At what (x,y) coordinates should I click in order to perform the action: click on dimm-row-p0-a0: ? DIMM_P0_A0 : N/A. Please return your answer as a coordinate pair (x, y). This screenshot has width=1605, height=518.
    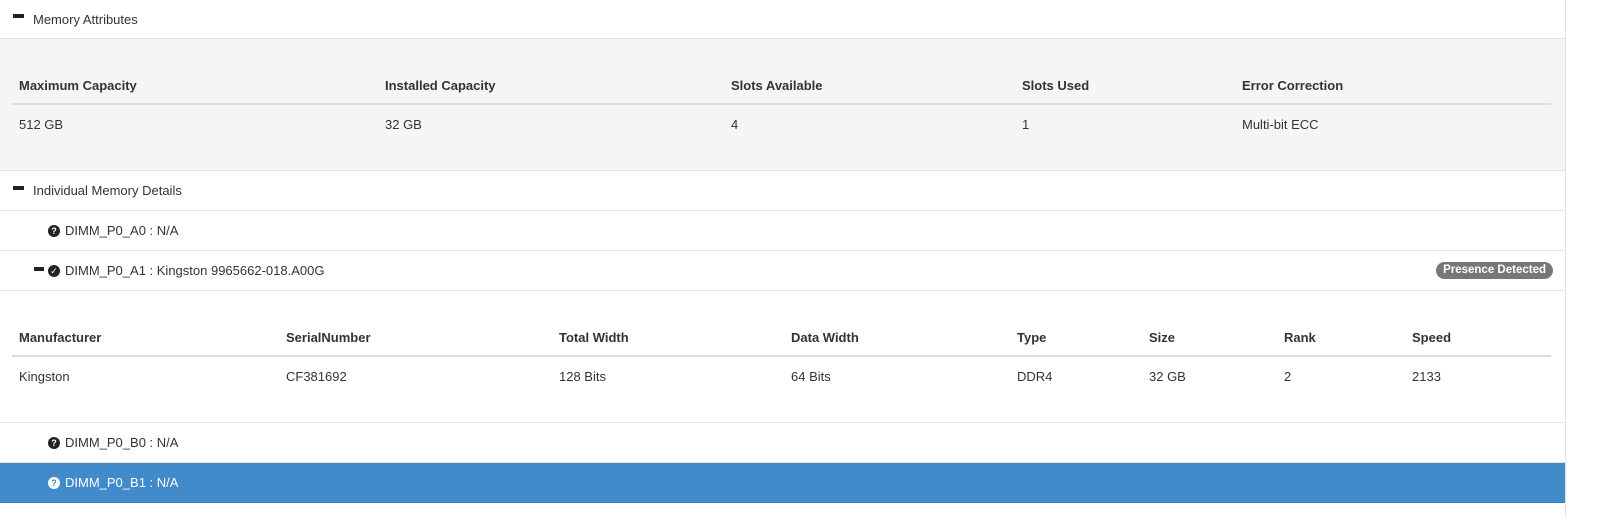
    Looking at the image, I should click on (782, 231).